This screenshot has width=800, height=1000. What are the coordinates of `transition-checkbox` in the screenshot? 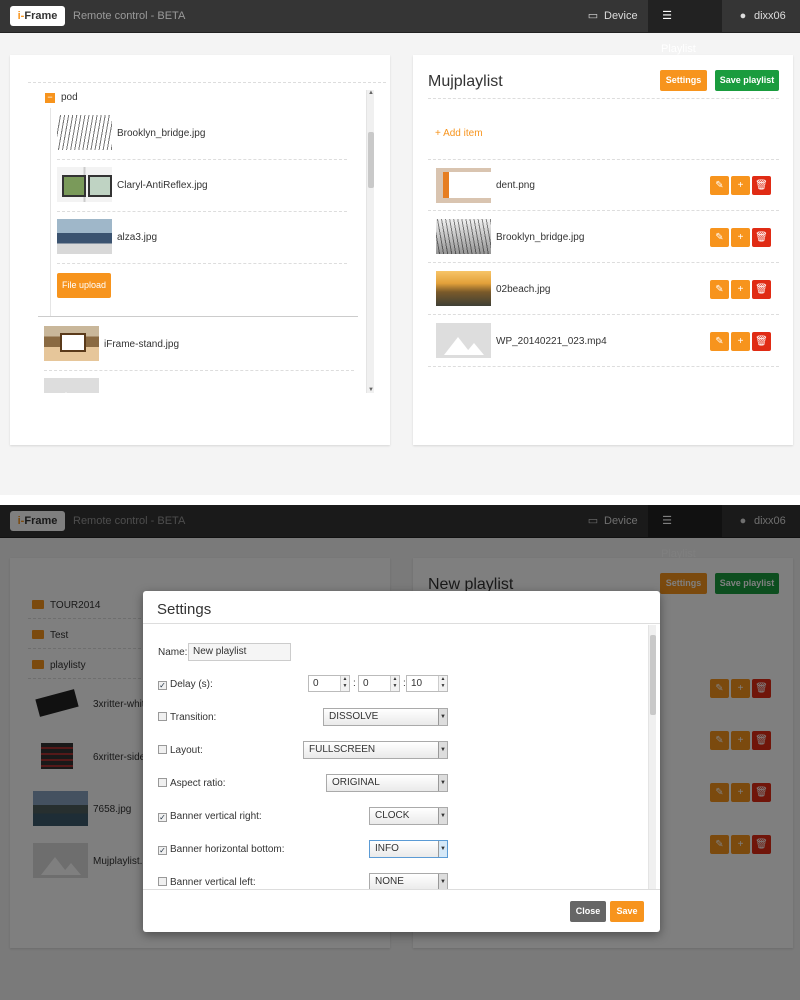 It's located at (162, 716).